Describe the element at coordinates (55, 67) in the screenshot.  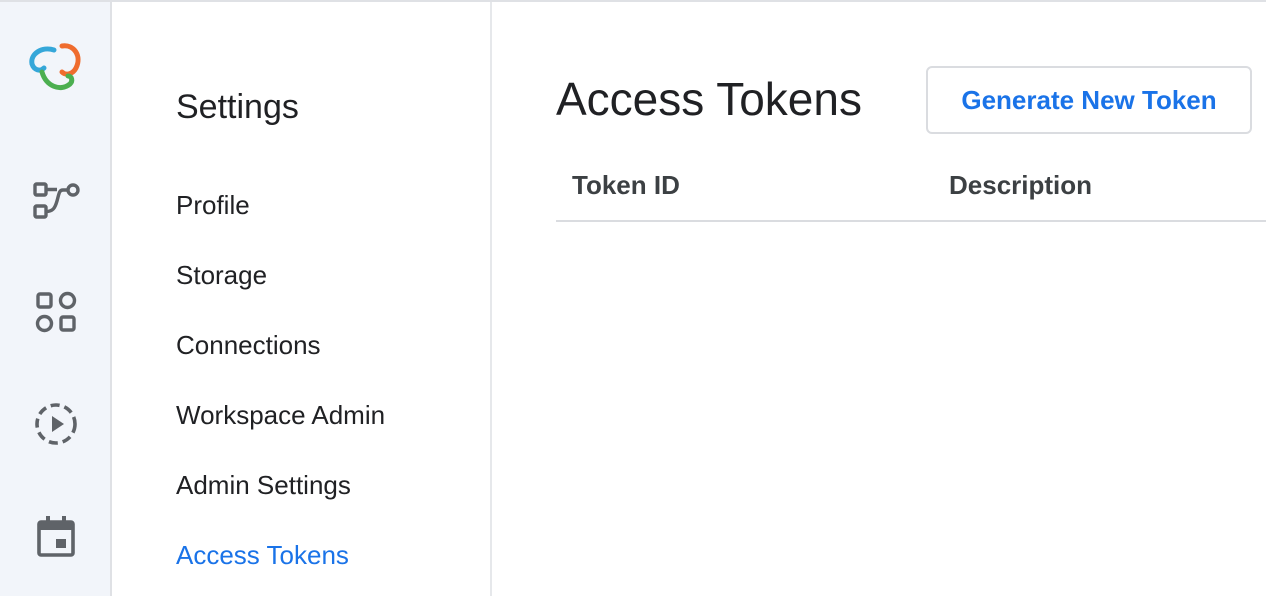
I see `app-logo-icon` at that location.